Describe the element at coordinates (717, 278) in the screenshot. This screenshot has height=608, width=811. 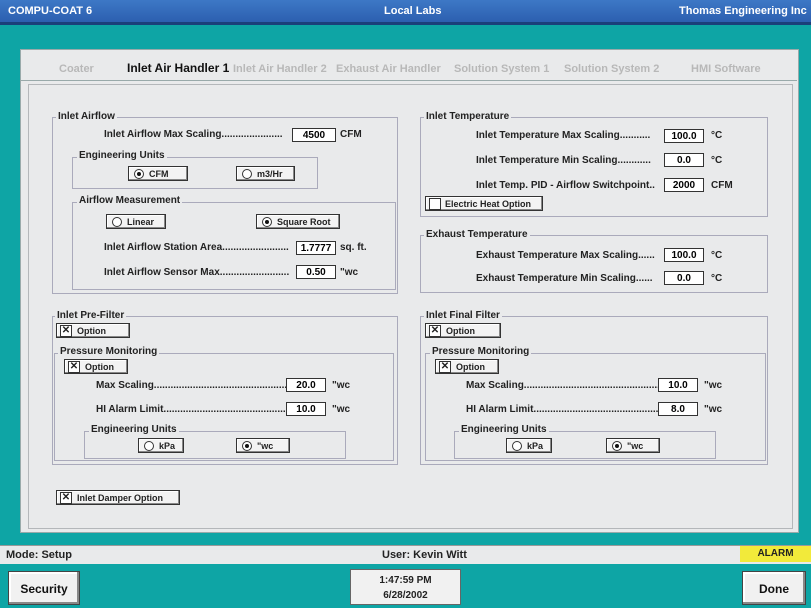
I see `exhaust-temp-min-unit: °C` at that location.